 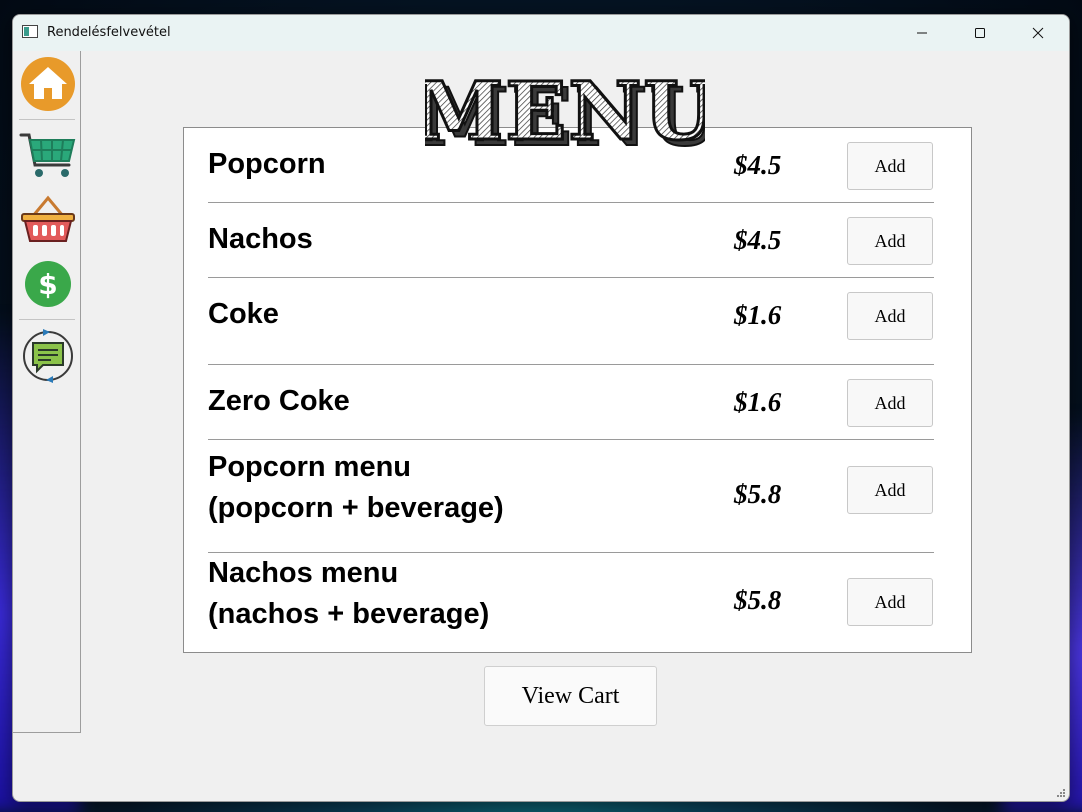 I want to click on menu-row-coke: Coke $1.6 Add, so click(x=571, y=321).